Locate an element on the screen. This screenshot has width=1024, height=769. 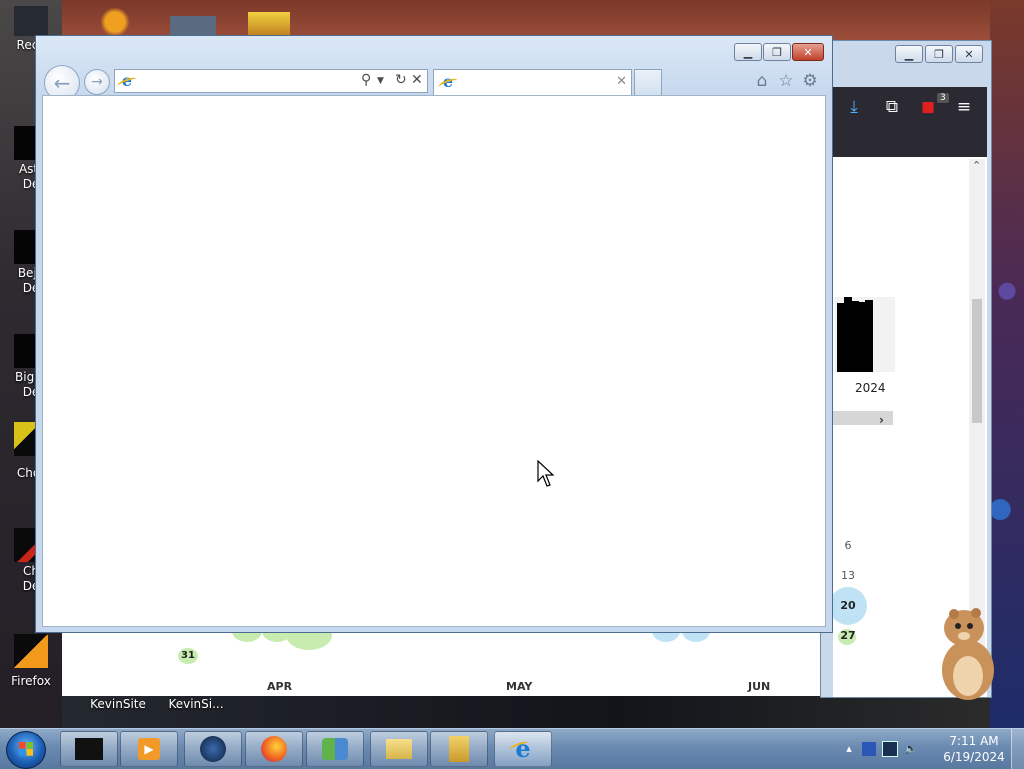
favorites-icon: ☆ is located at coordinates (786, 81).